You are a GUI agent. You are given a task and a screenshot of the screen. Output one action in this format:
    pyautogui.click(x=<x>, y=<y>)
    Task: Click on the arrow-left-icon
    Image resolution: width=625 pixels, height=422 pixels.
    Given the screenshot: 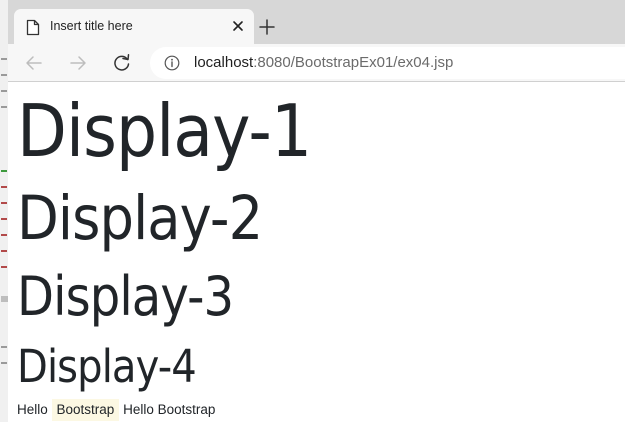 What is the action you would take?
    pyautogui.click(x=34, y=63)
    